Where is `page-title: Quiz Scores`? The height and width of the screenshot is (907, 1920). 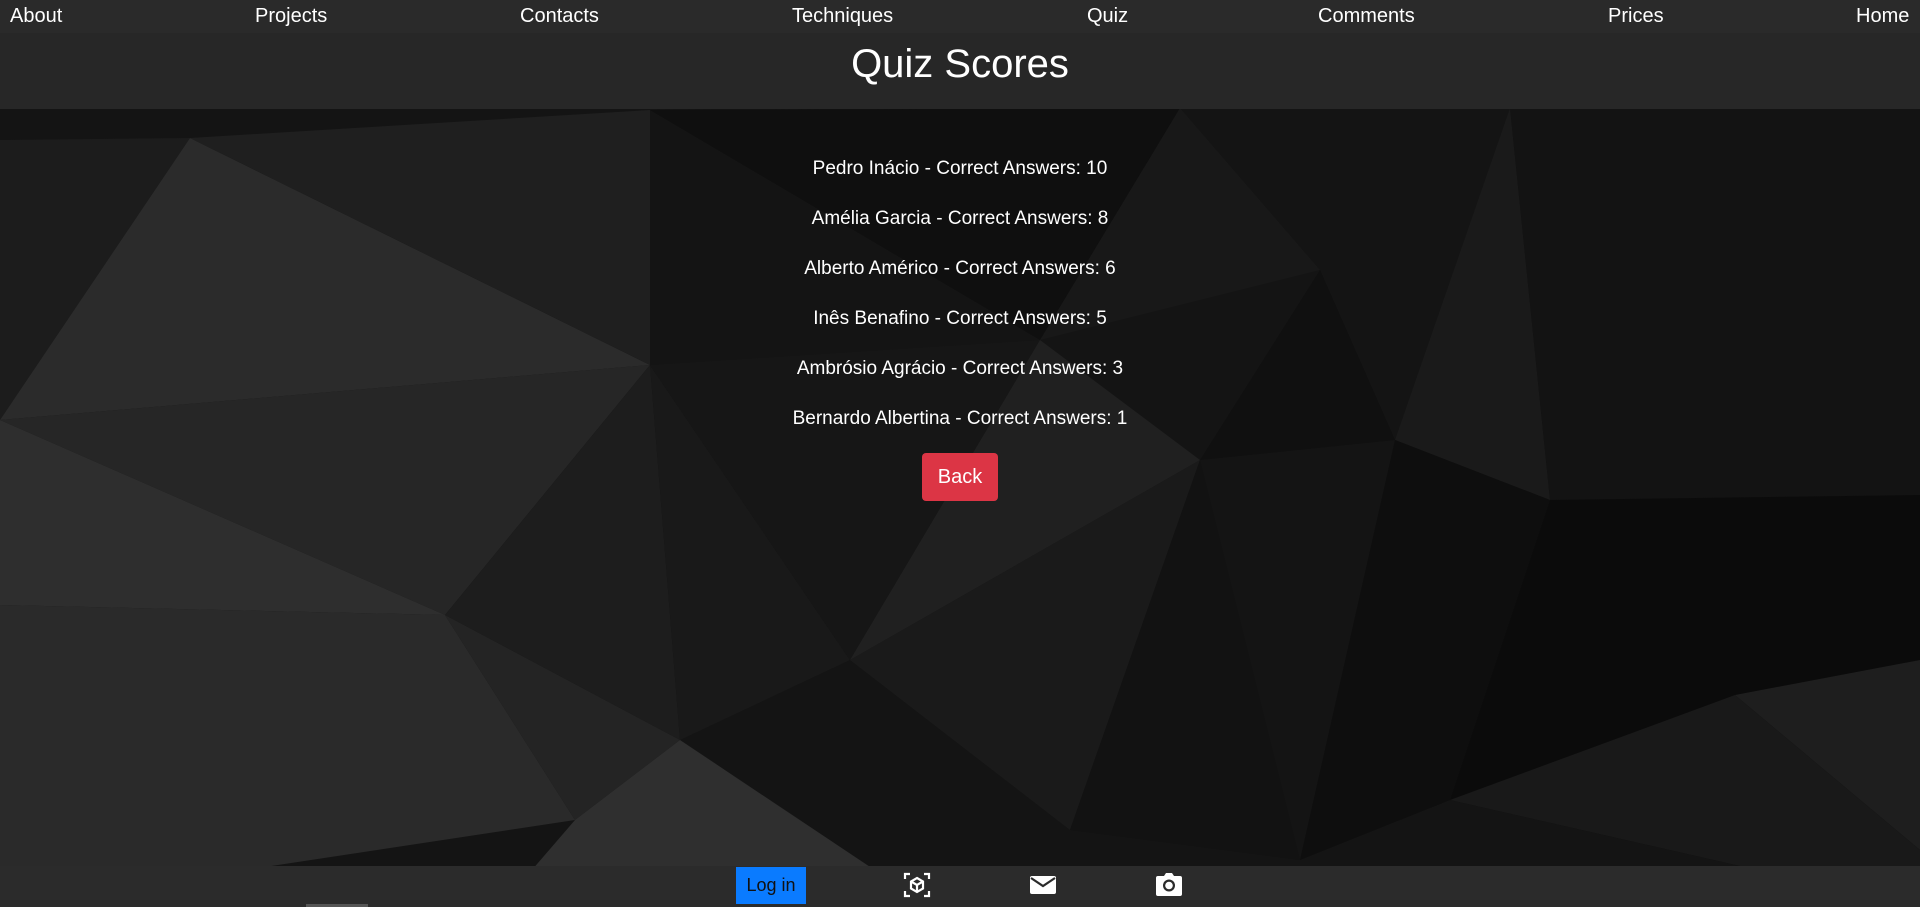 page-title: Quiz Scores is located at coordinates (960, 64).